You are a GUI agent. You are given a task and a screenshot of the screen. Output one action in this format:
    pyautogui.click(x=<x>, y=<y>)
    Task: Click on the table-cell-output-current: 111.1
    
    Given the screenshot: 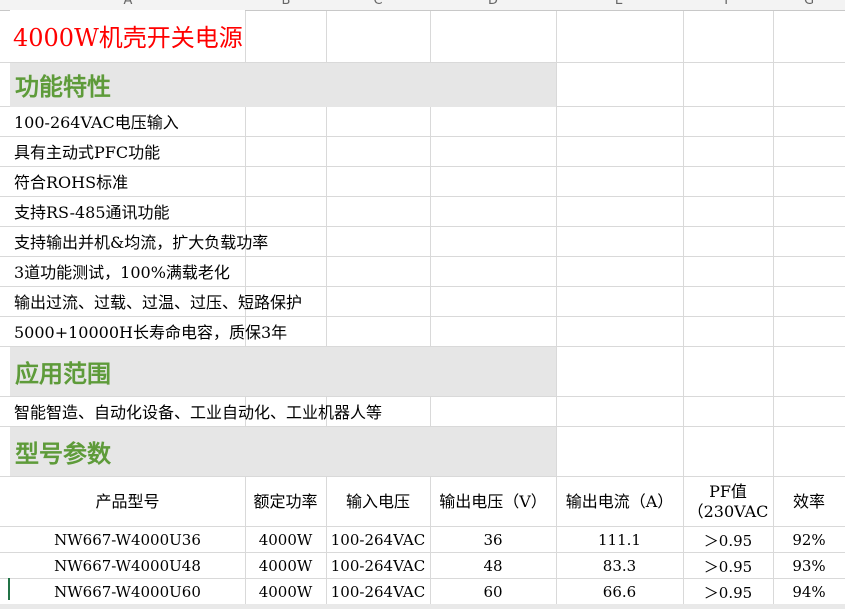 What is the action you would take?
    pyautogui.click(x=619, y=540)
    